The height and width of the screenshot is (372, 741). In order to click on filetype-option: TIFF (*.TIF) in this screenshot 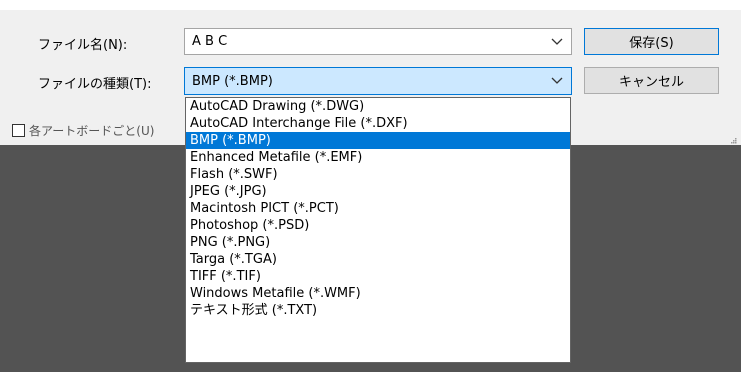, I will do `click(378, 276)`.